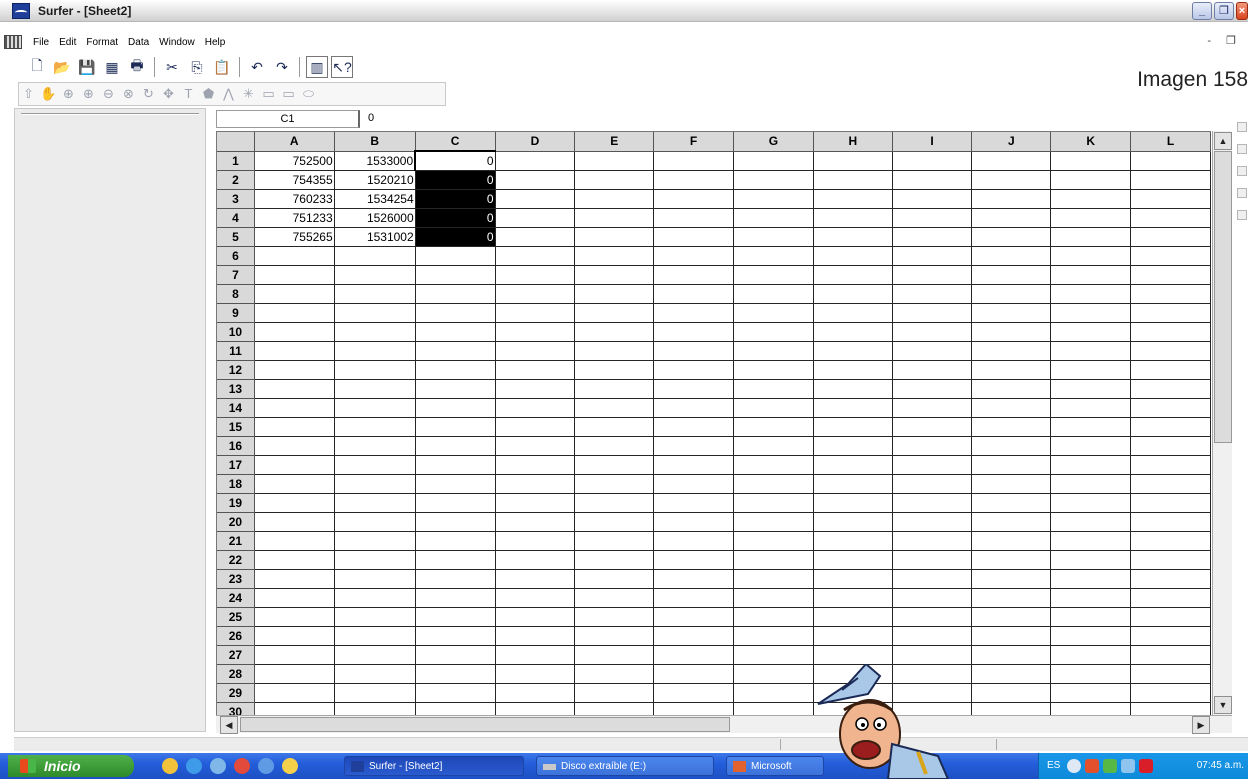 This screenshot has height=779, width=1248. I want to click on cell-k18, so click(1091, 484).